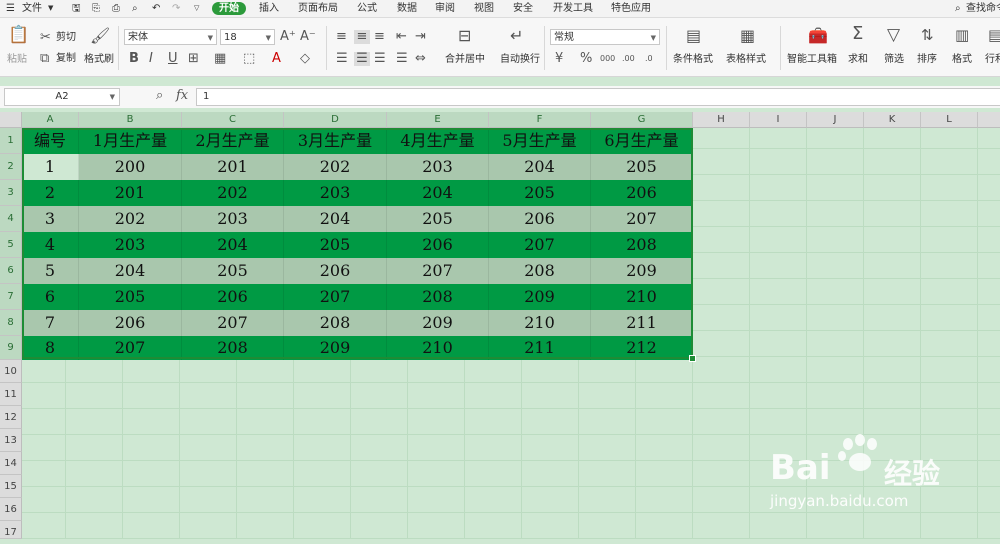  I want to click on align-left-icon: ☰, so click(342, 59).